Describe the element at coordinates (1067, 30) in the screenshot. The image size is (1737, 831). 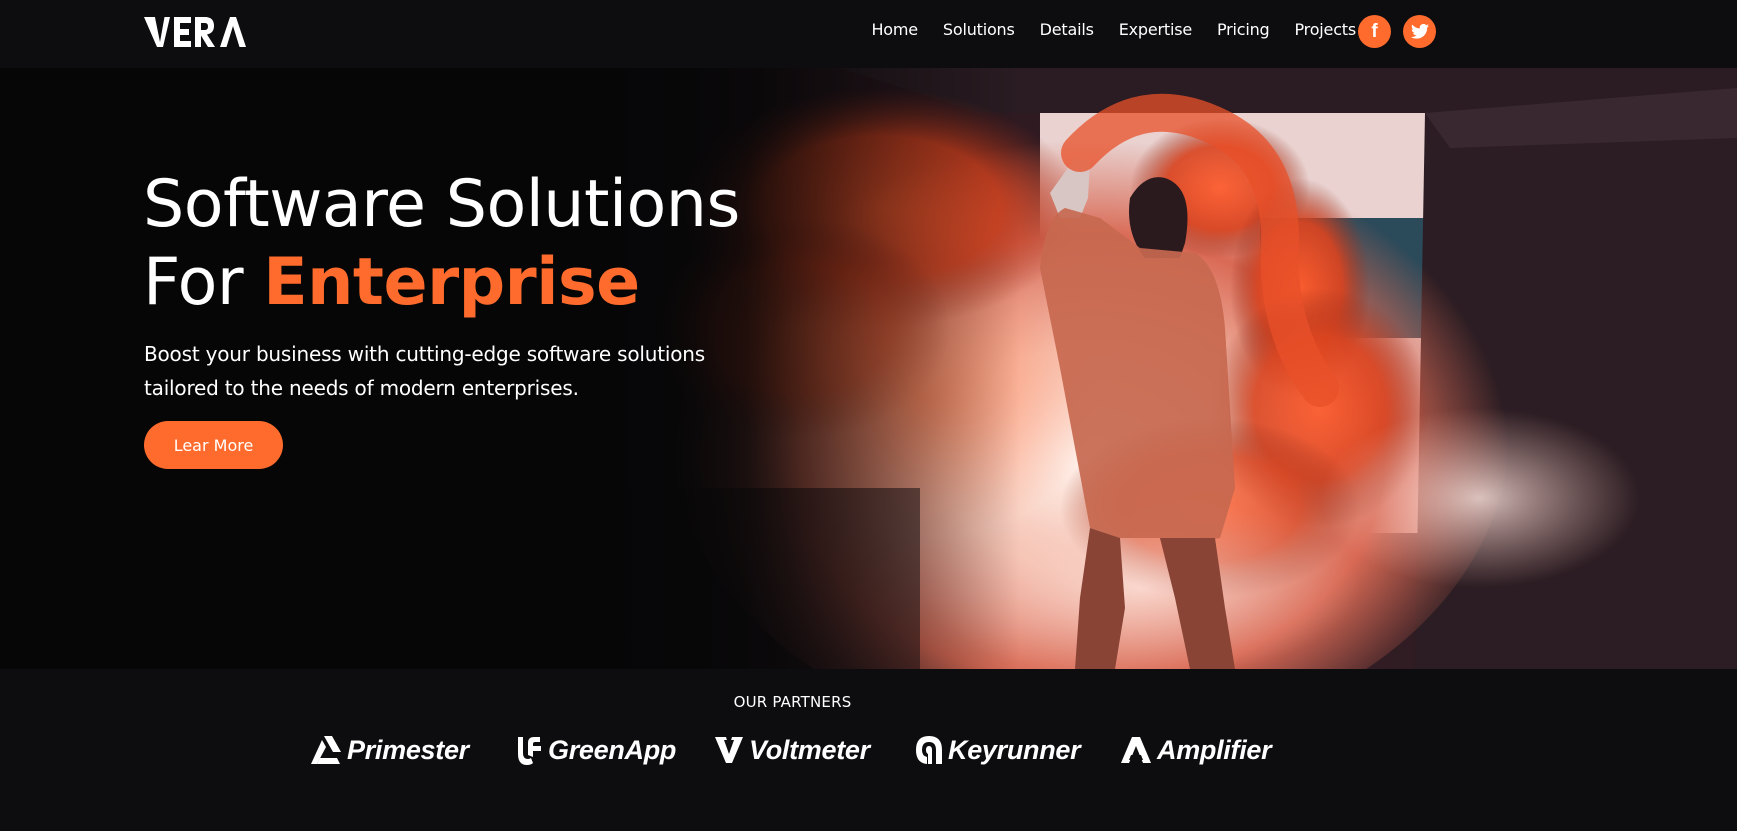
I see `nav-link-details: Details` at that location.